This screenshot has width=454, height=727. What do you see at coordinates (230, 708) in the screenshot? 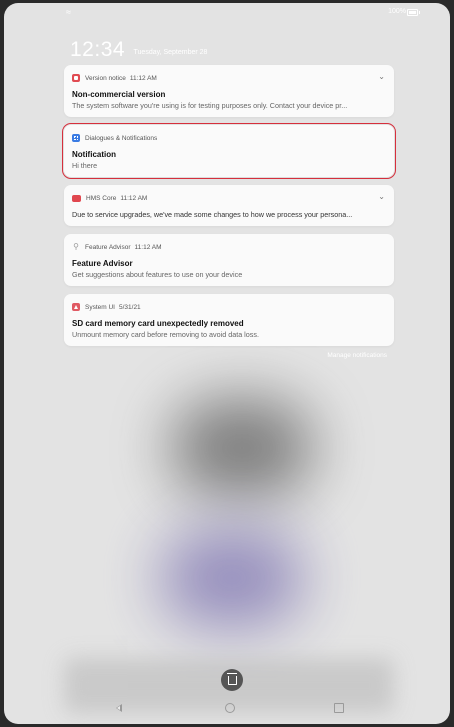
I see `home-icon` at bounding box center [230, 708].